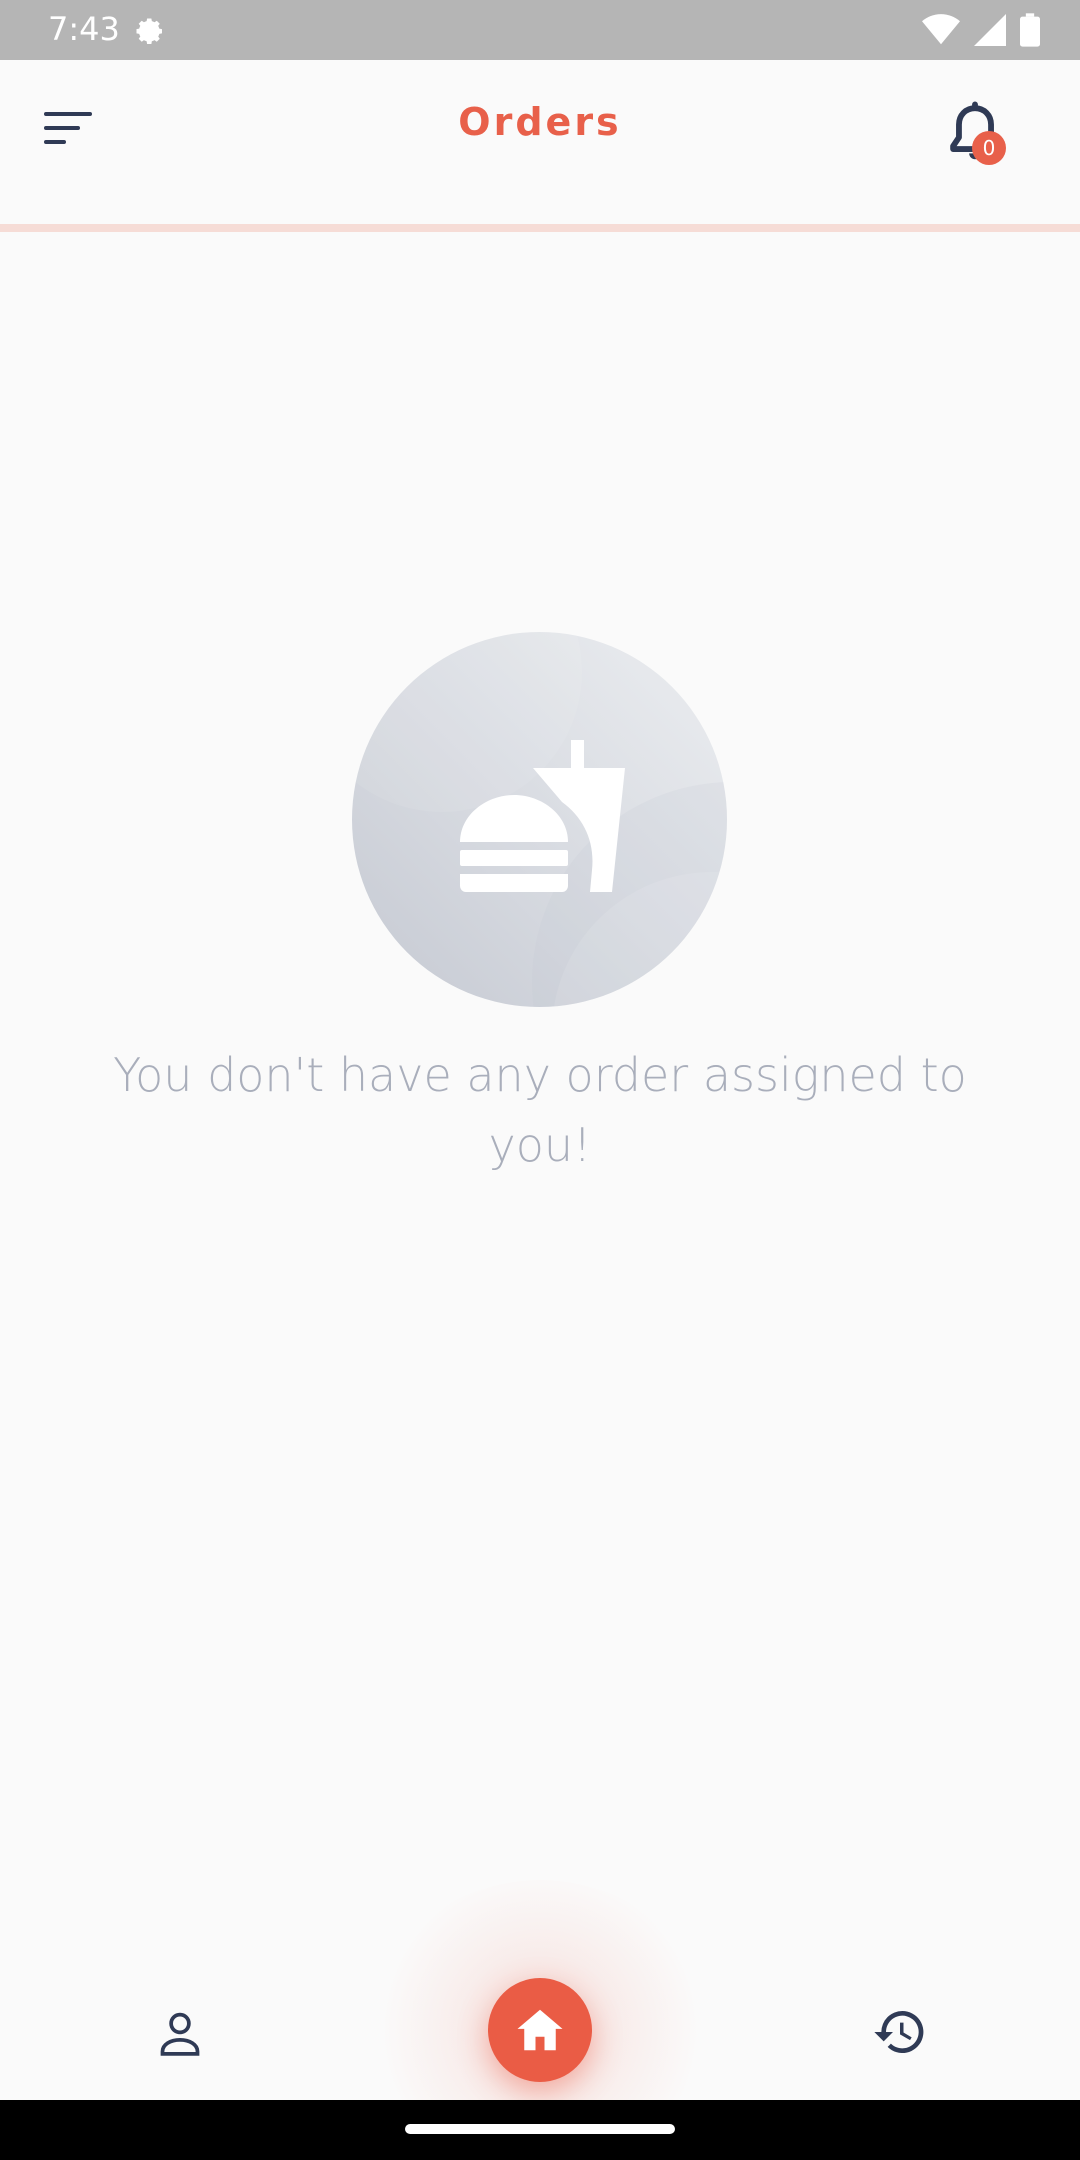  I want to click on home-icon, so click(540, 2030).